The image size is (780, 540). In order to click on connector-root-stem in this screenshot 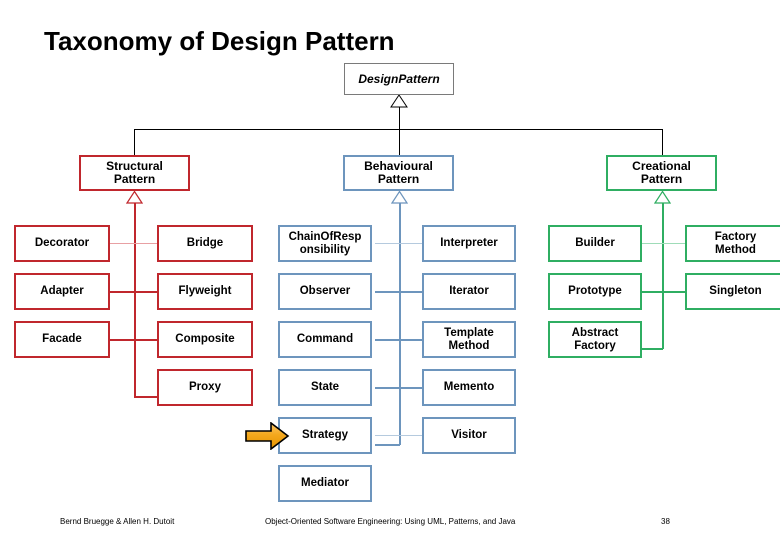, I will do `click(399, 118)`.